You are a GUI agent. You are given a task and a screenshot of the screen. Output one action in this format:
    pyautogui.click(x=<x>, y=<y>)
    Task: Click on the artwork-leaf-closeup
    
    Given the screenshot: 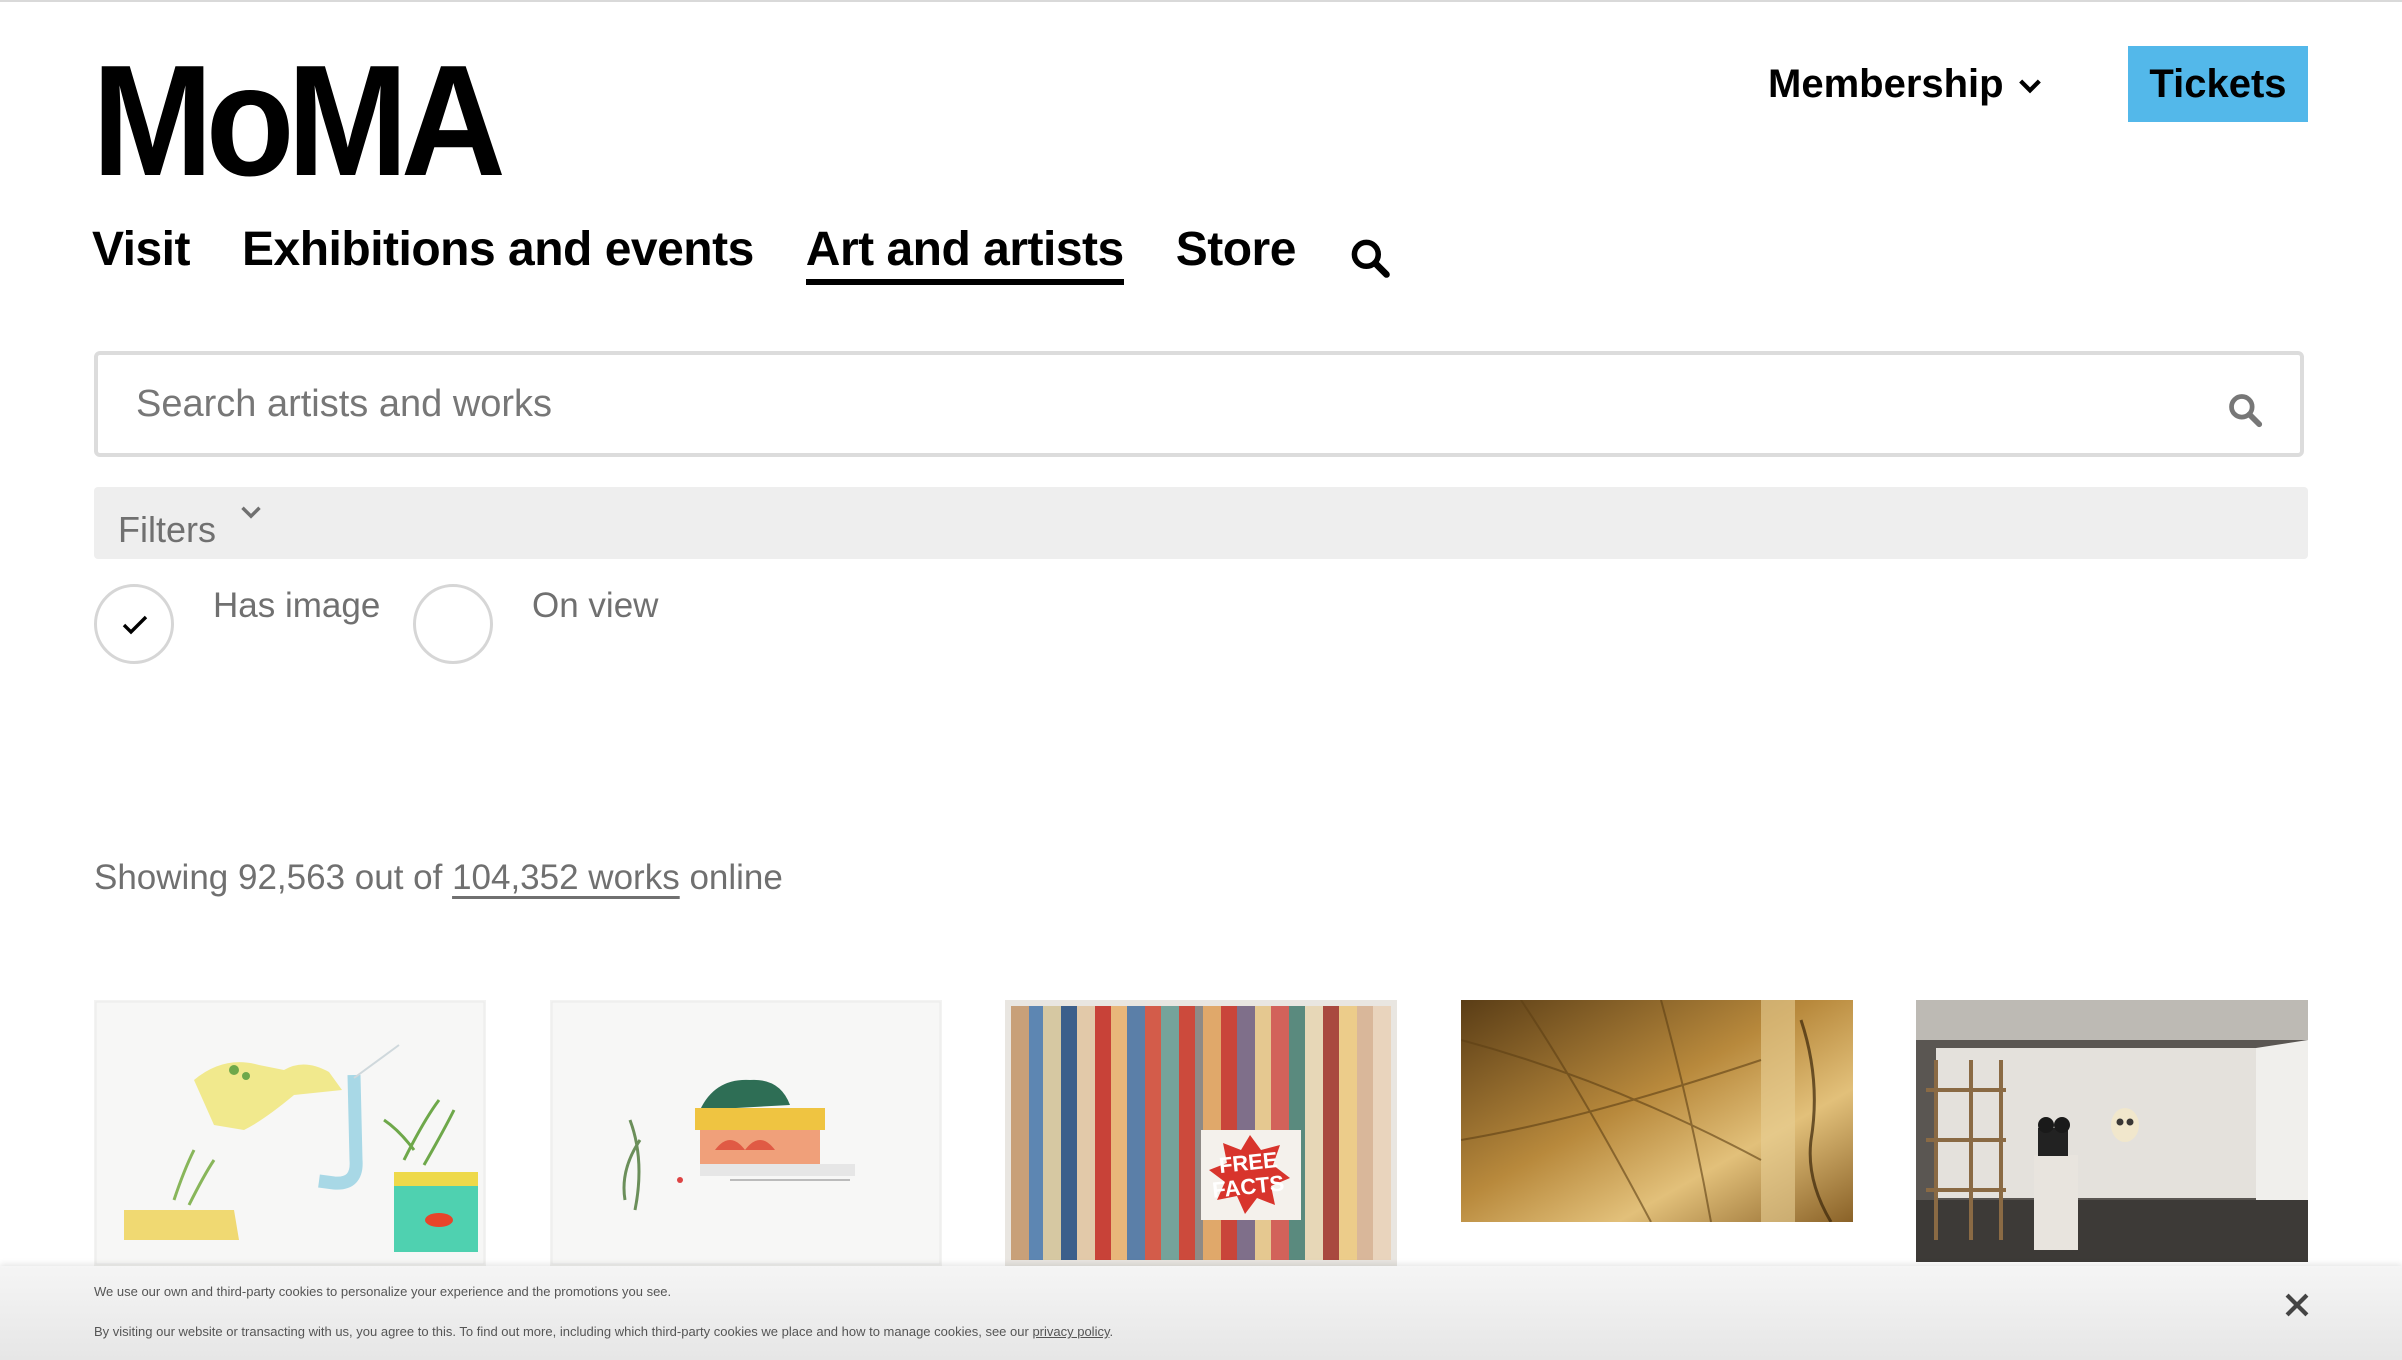 What is the action you would take?
    pyautogui.click(x=1657, y=1111)
    